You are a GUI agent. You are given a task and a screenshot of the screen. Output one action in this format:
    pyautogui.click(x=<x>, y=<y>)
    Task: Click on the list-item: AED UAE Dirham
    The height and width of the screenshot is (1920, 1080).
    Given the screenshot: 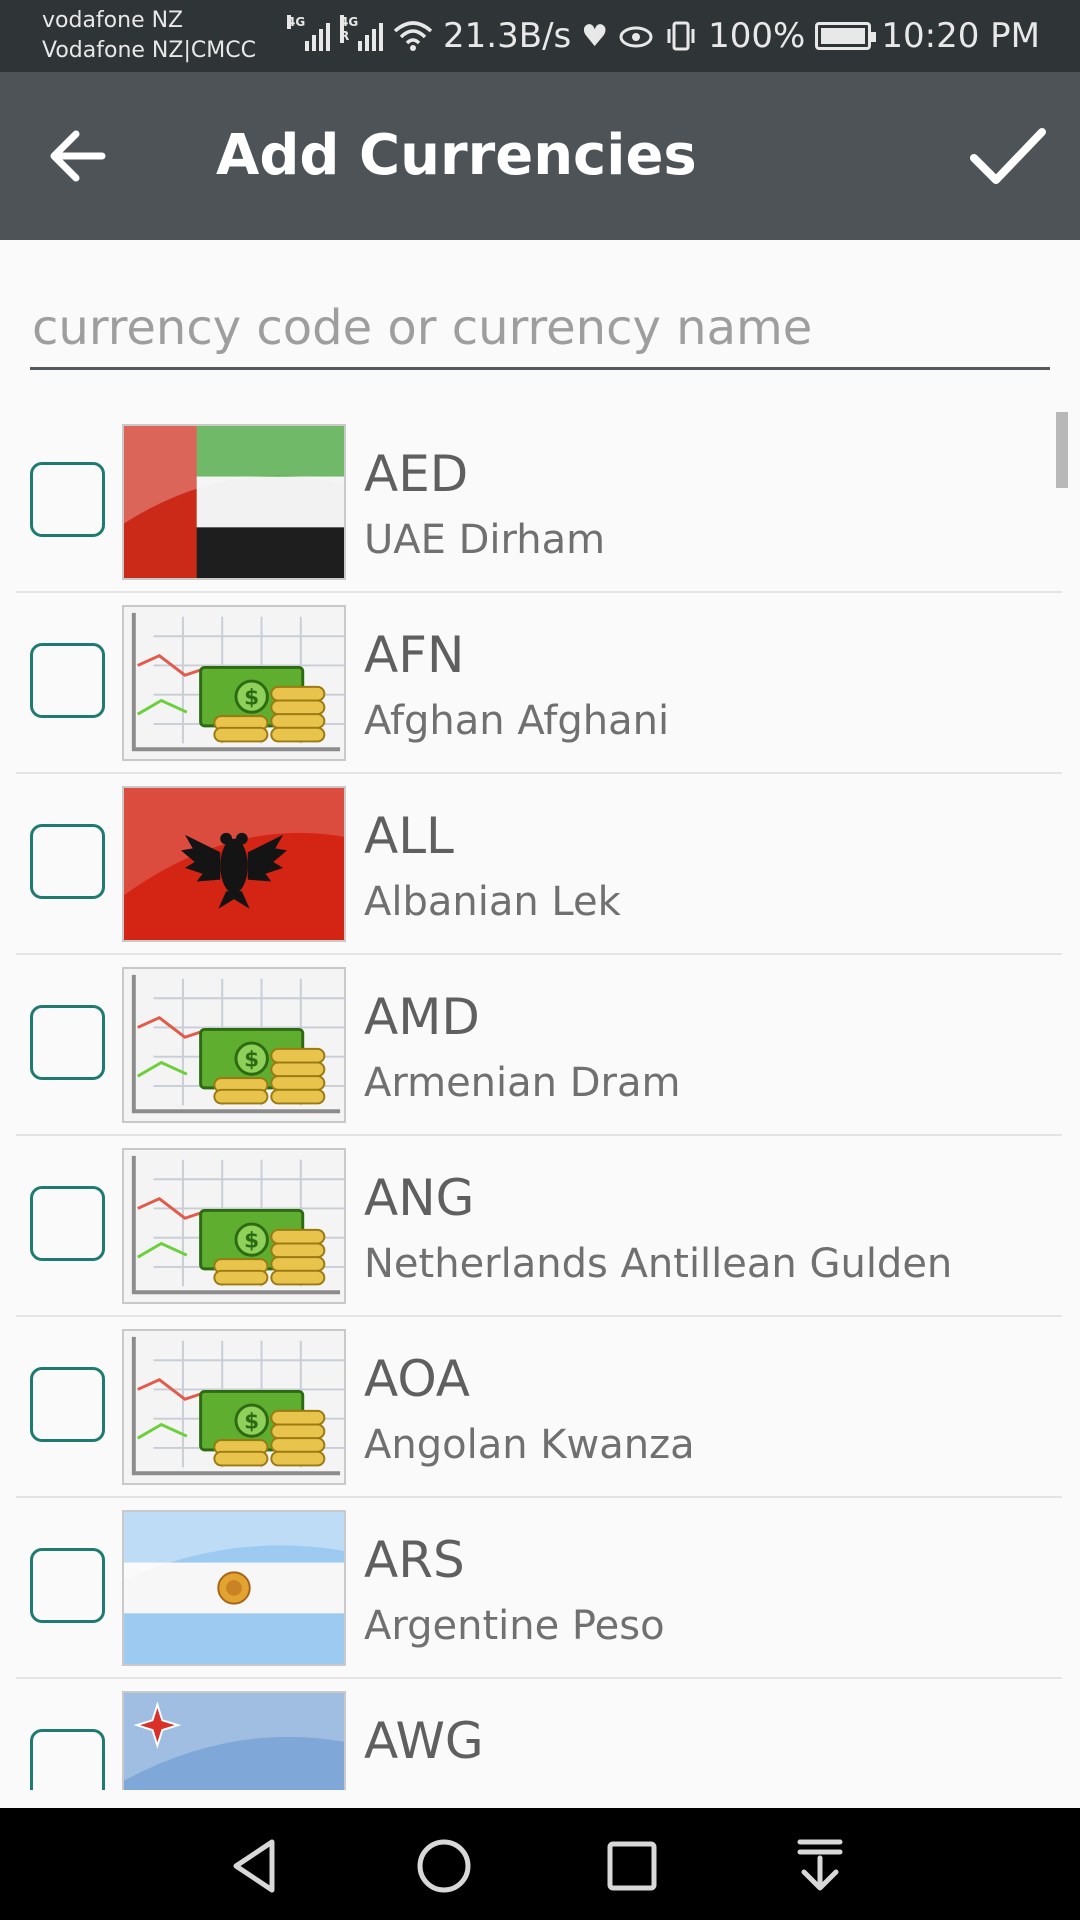 What is the action you would take?
    pyautogui.click(x=540, y=502)
    